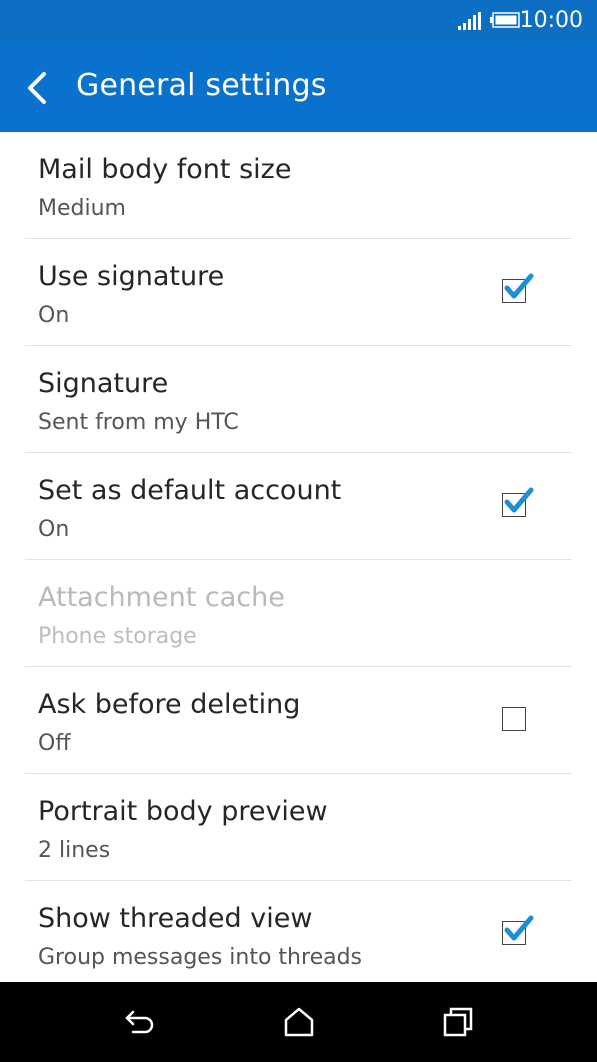 Image resolution: width=597 pixels, height=1062 pixels. I want to click on setting-default-account: Set as default account On, so click(298, 506).